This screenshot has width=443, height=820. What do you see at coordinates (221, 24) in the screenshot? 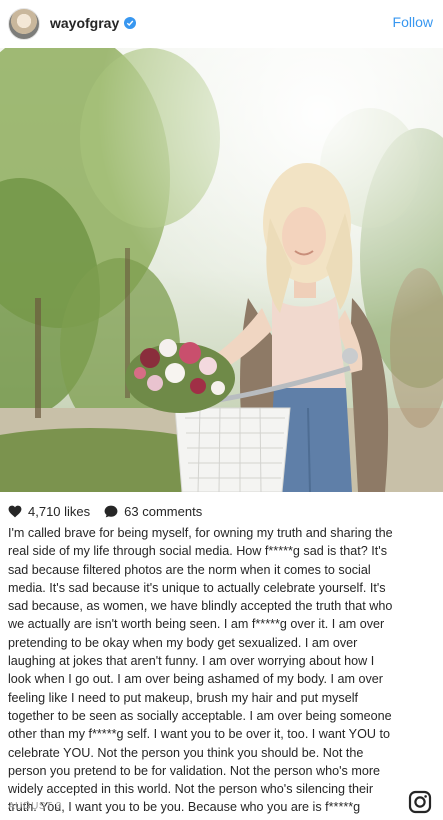
I see `post-header: wayofgray Follow` at bounding box center [221, 24].